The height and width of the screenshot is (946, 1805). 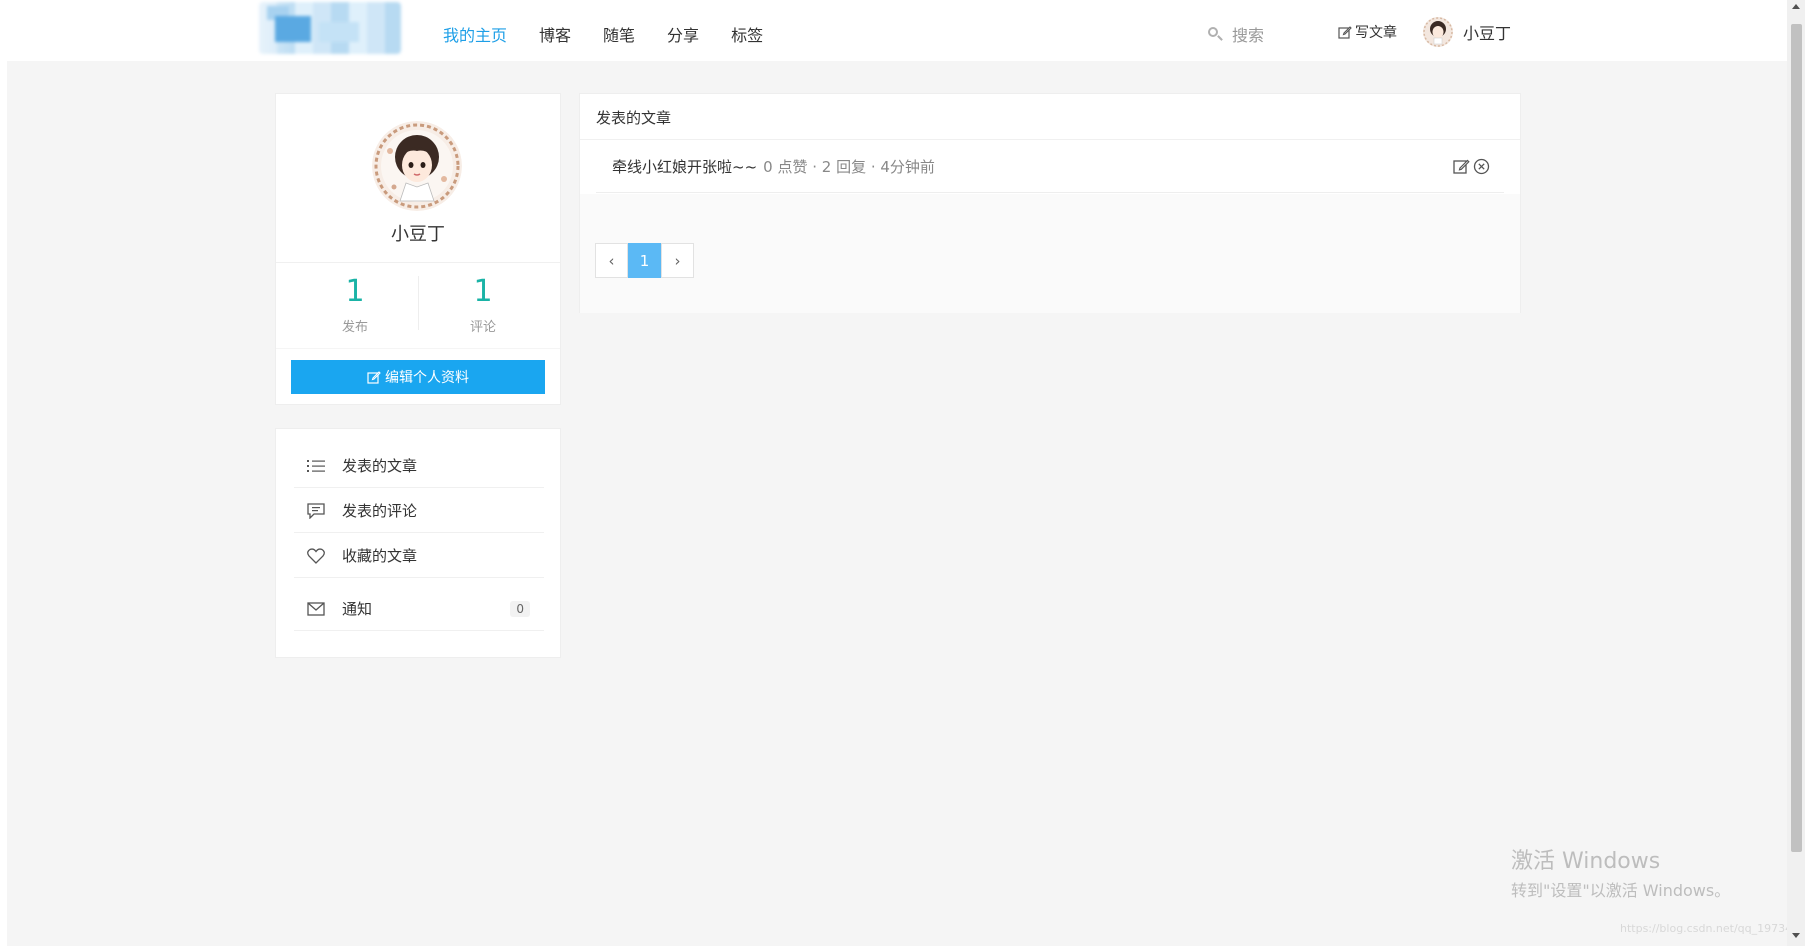 I want to click on nav-item-blog: 博客, so click(x=555, y=34).